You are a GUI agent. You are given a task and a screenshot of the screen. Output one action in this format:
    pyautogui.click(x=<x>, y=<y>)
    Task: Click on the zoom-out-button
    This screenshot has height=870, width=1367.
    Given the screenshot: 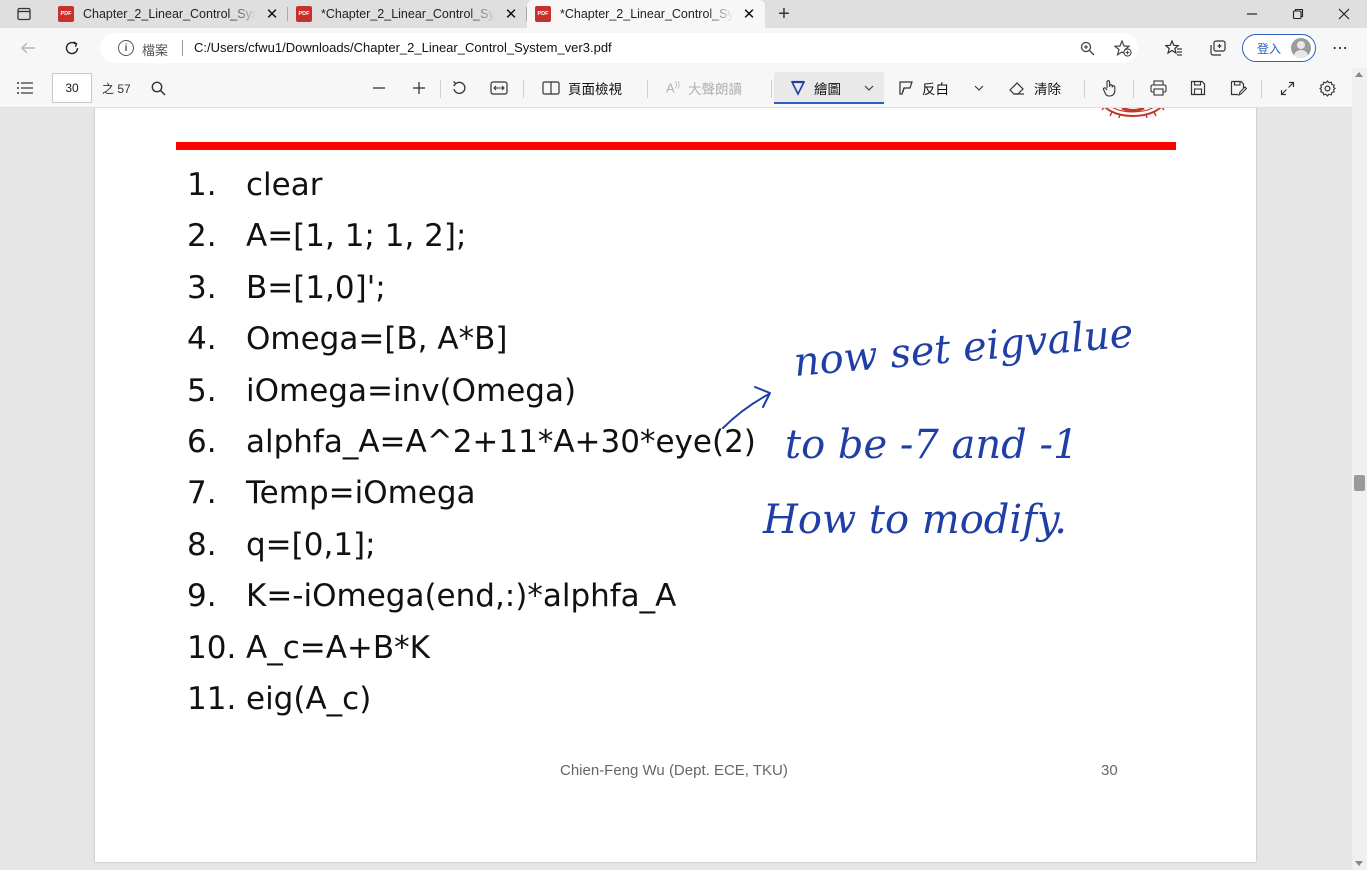 What is the action you would take?
    pyautogui.click(x=379, y=88)
    